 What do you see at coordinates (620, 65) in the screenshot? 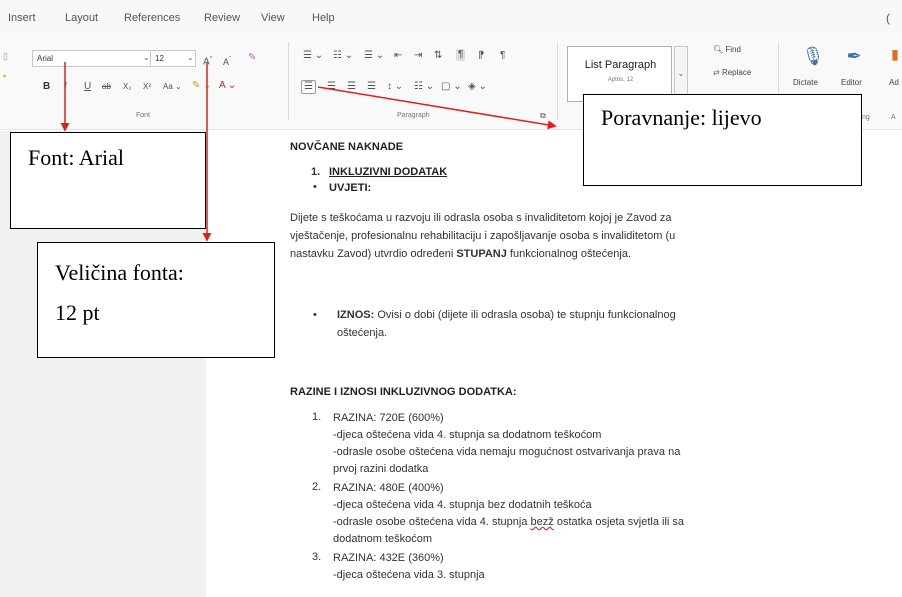
I see `style-name: List Paragraph` at bounding box center [620, 65].